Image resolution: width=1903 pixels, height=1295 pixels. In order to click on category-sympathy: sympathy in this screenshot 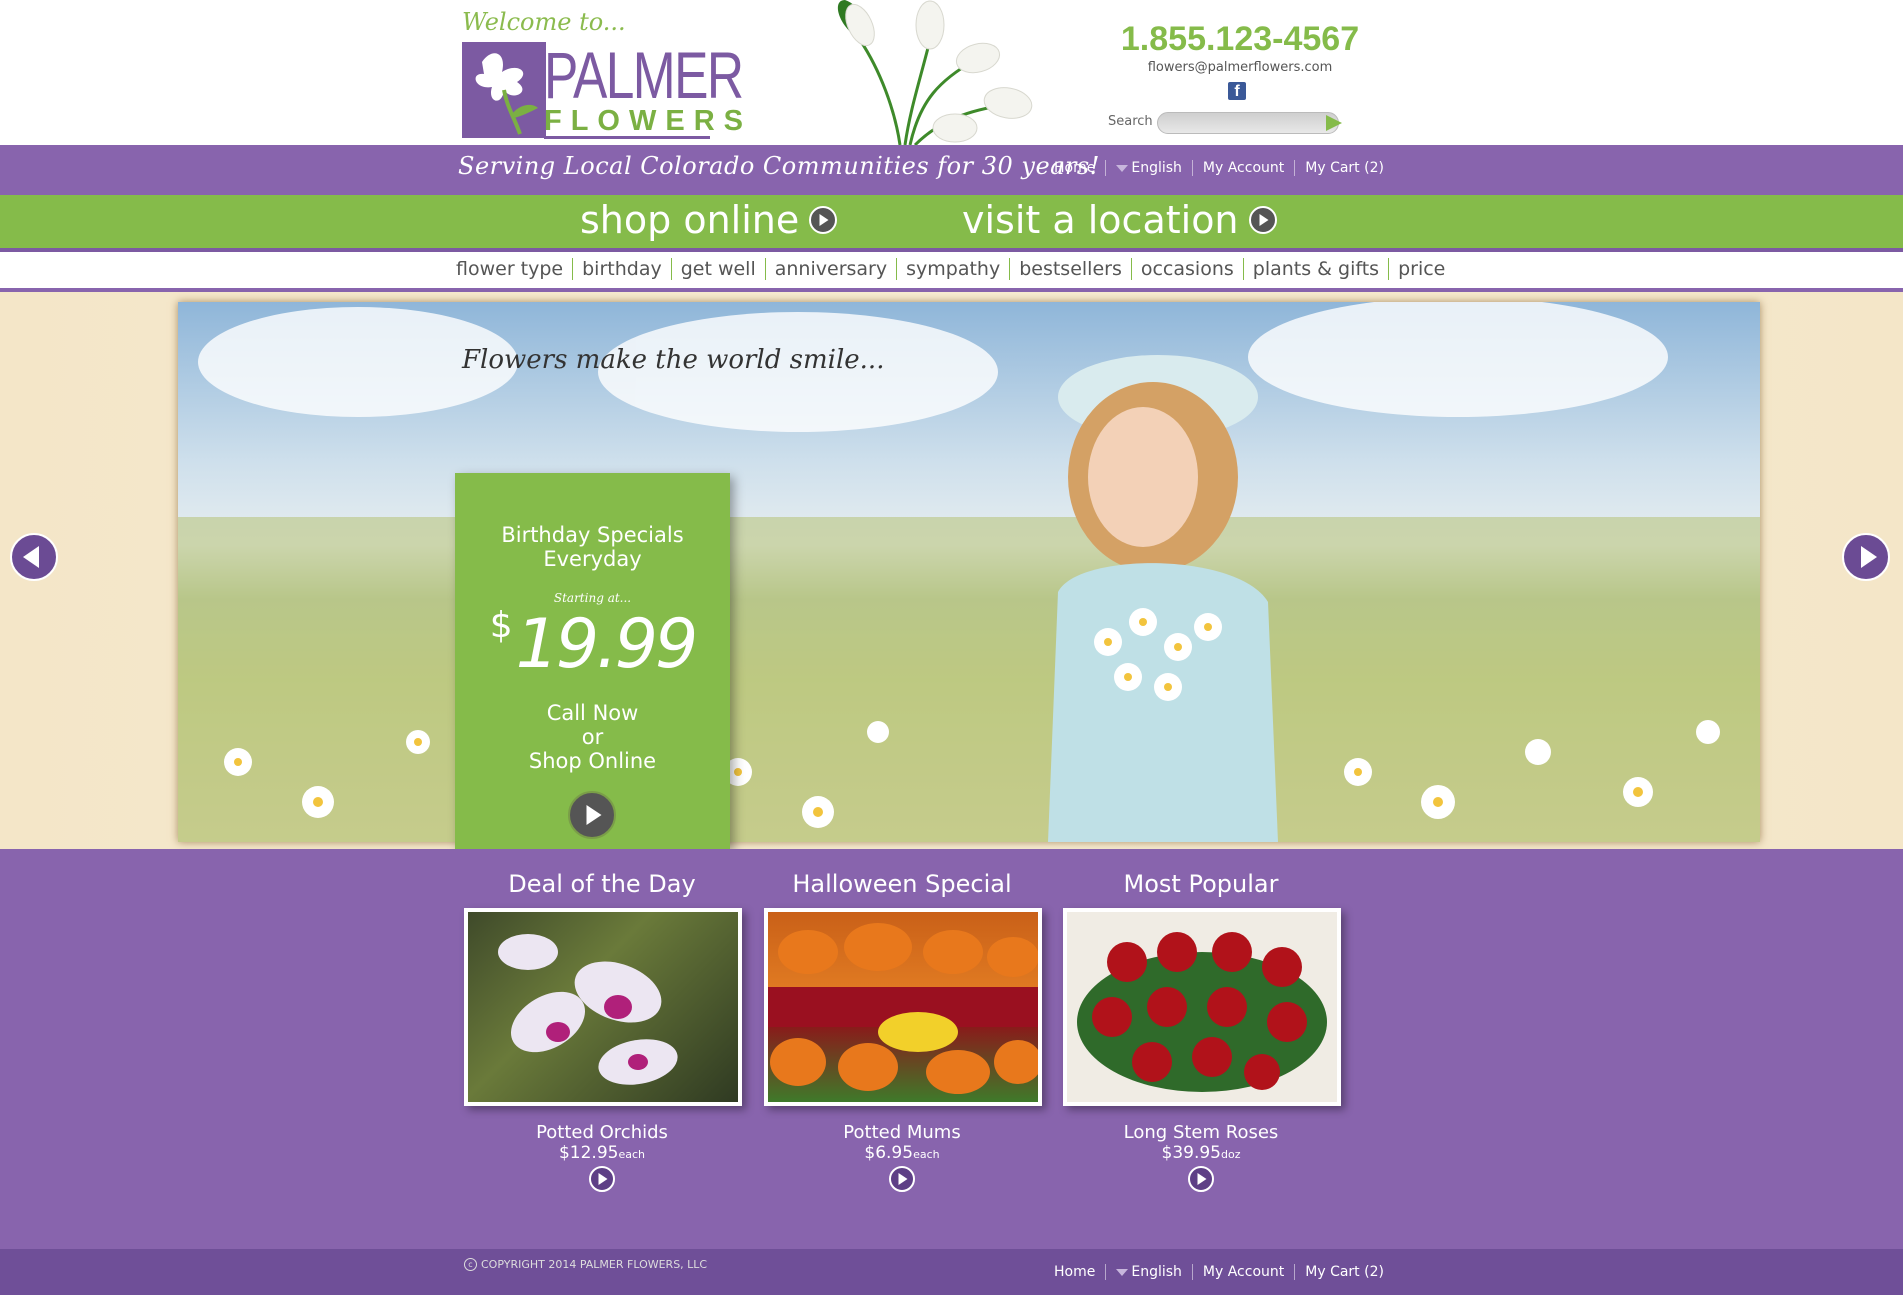, I will do `click(952, 269)`.